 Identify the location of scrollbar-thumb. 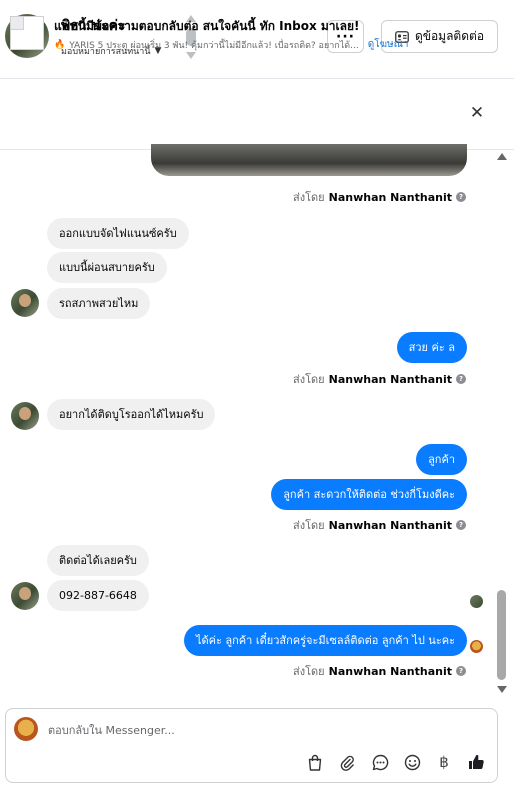
(501, 635).